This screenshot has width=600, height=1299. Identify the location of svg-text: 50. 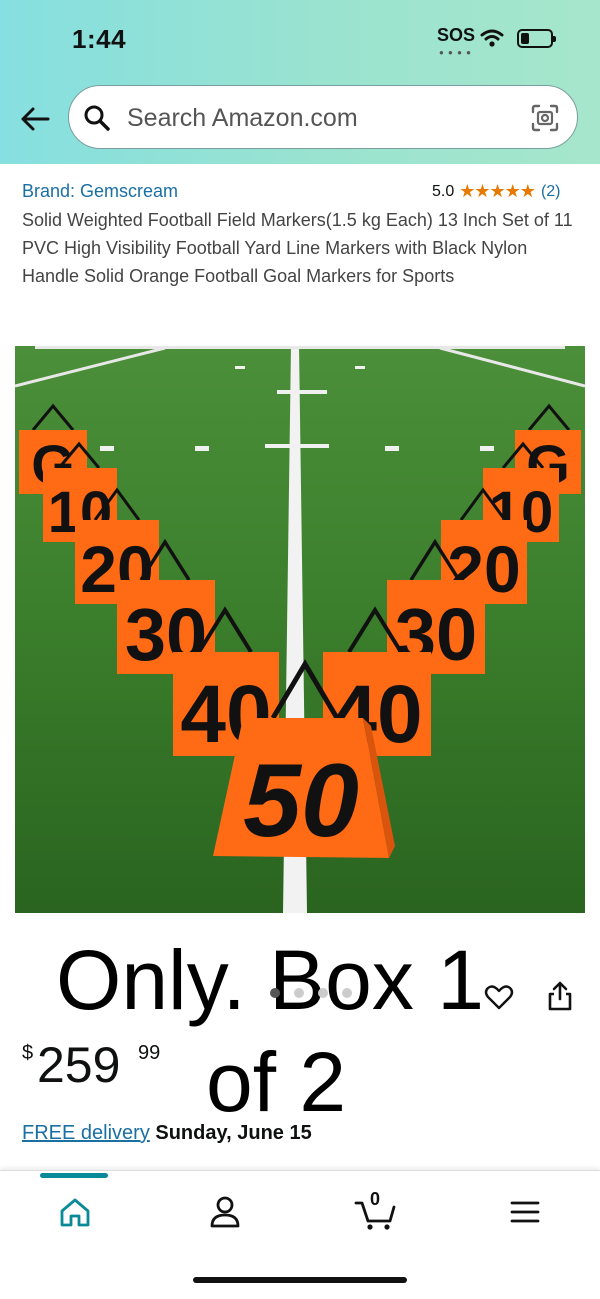
(301, 801).